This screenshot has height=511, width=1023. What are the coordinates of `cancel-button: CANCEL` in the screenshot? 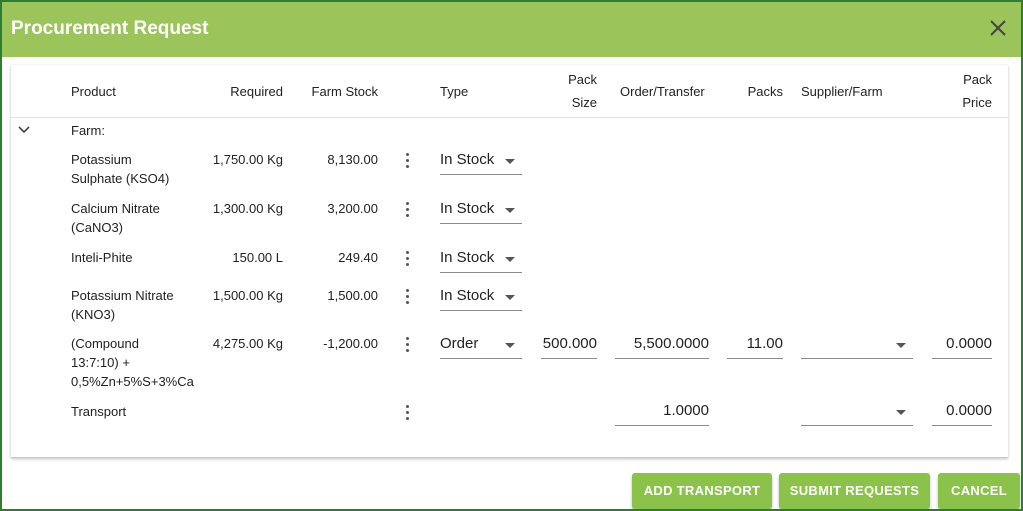 It's located at (979, 491).